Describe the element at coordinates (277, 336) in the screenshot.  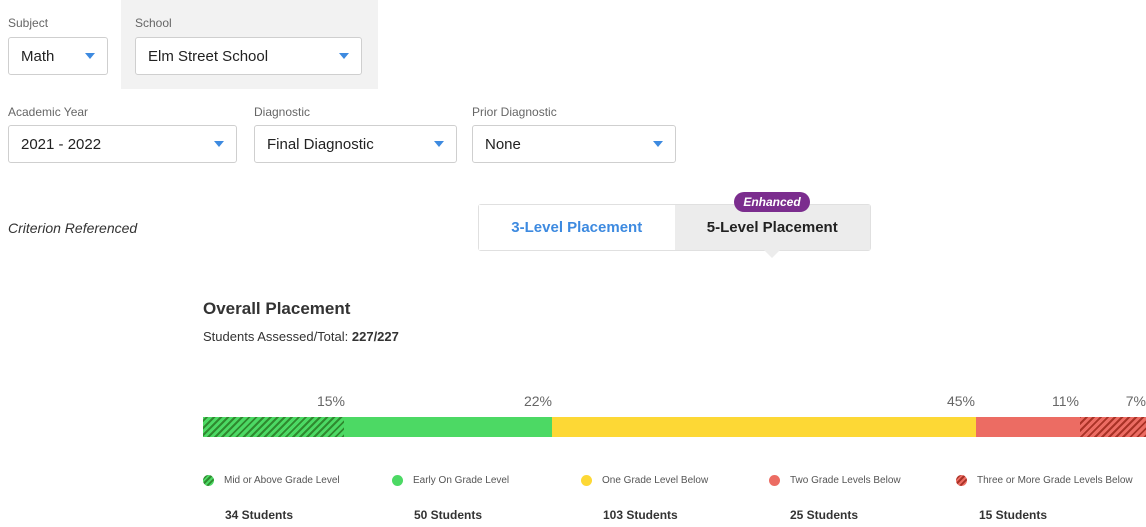
I see `students-assessed-label: Students Assessed/Total:` at that location.